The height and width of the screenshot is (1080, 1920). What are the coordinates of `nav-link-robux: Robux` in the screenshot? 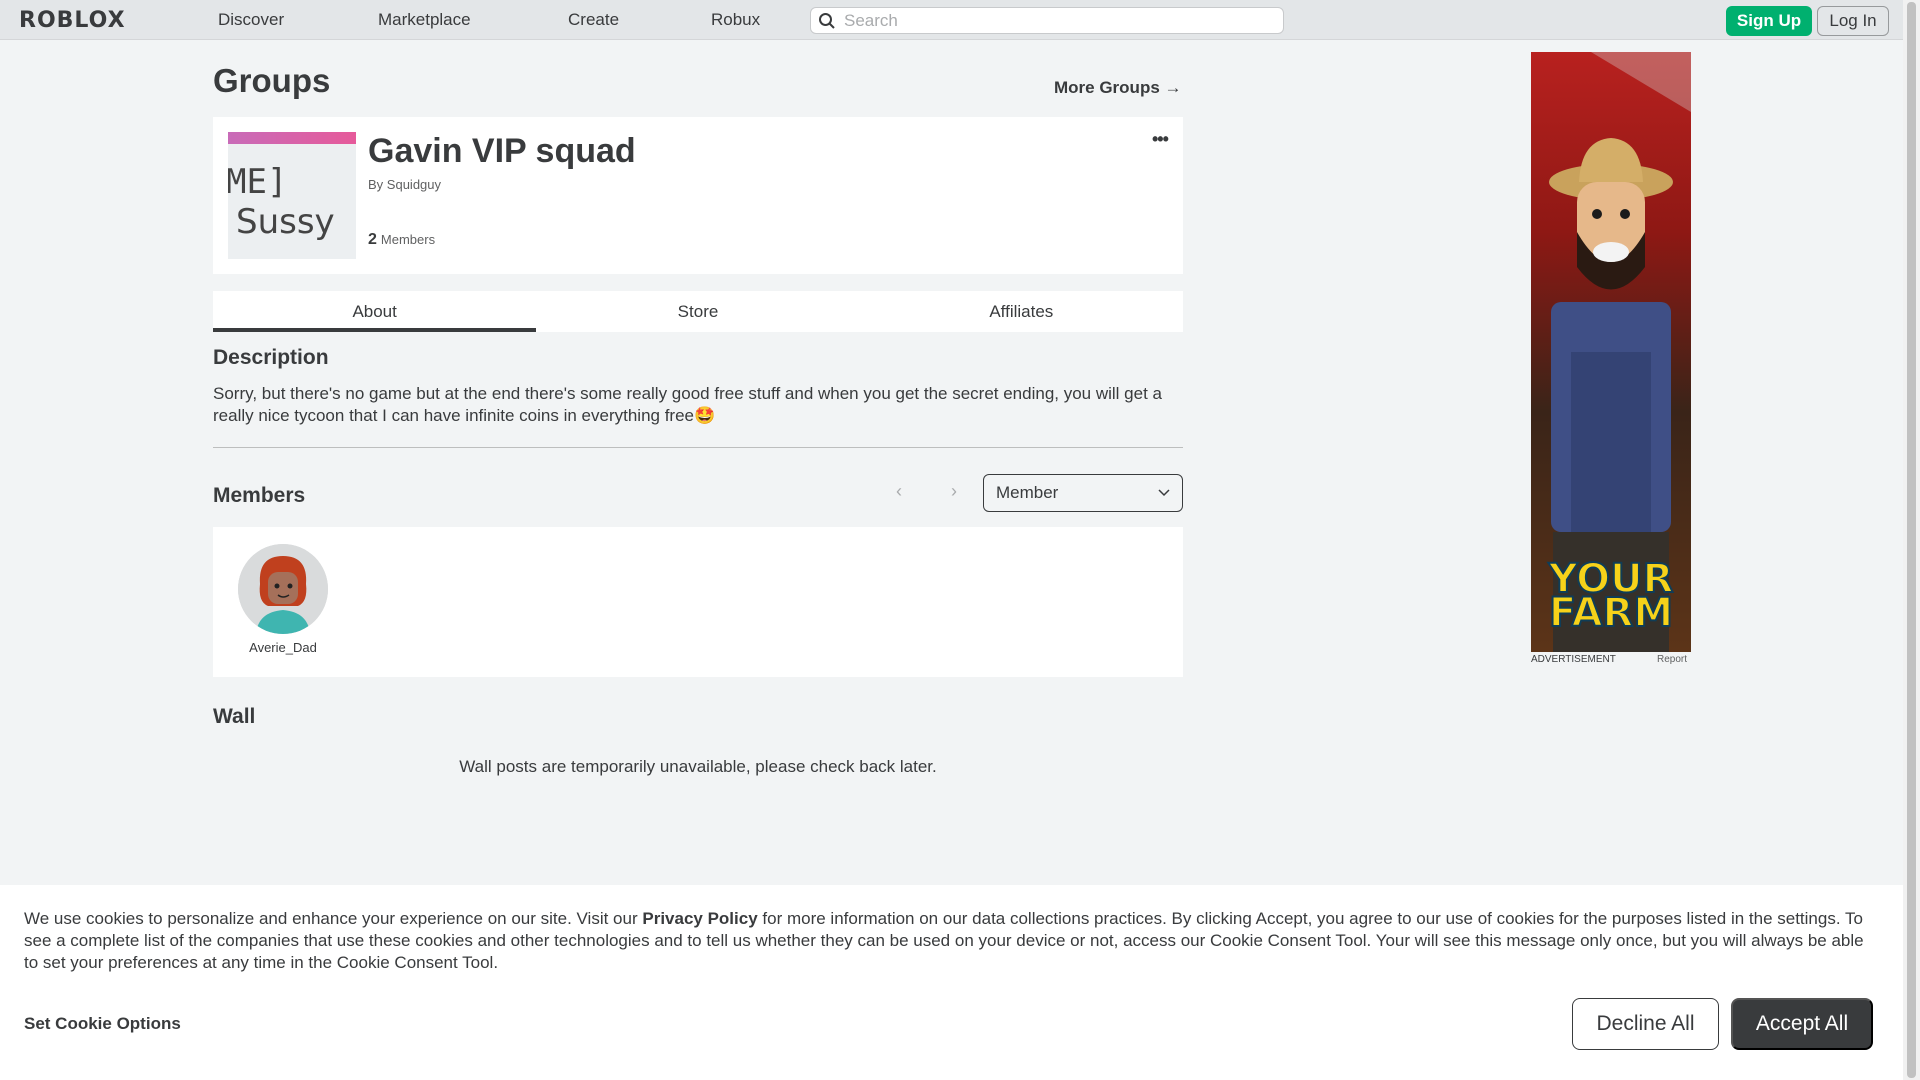 It's located at (735, 20).